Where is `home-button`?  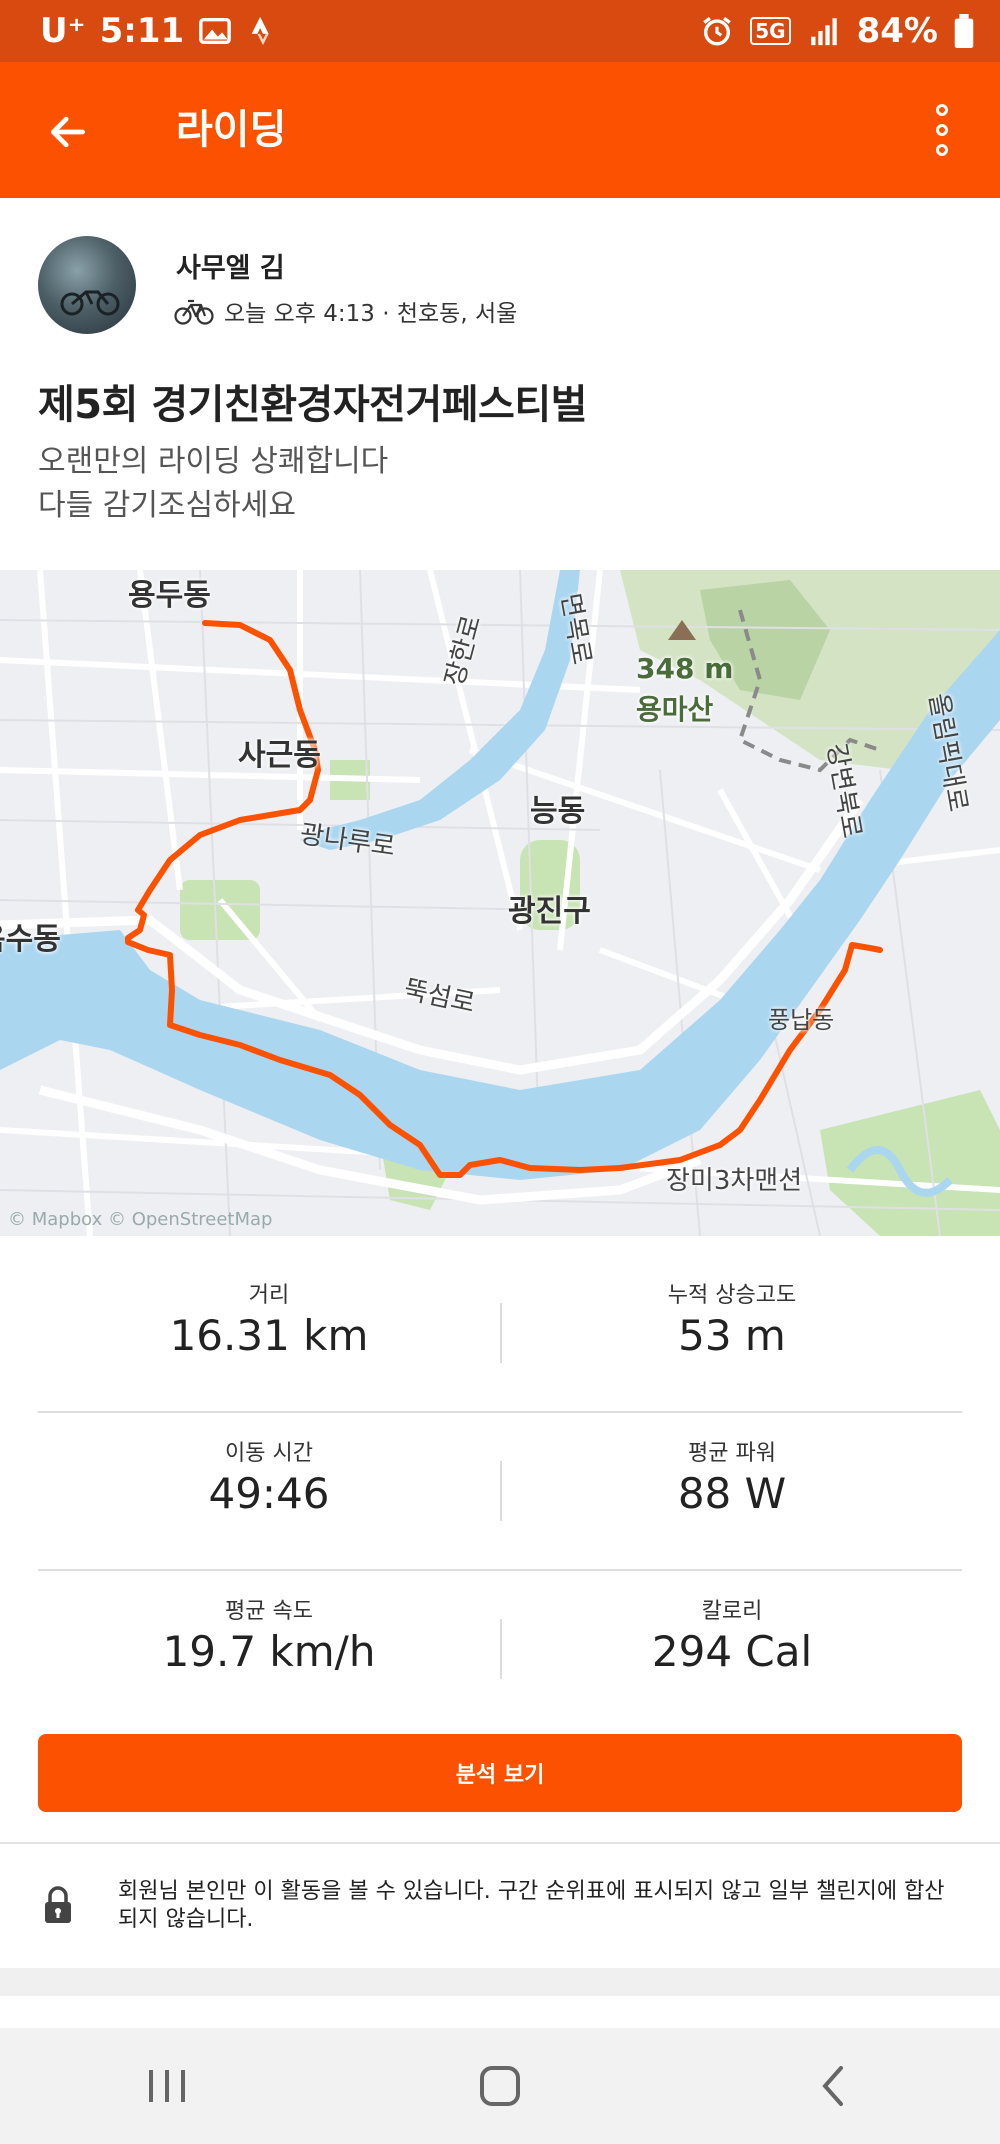
home-button is located at coordinates (500, 2086).